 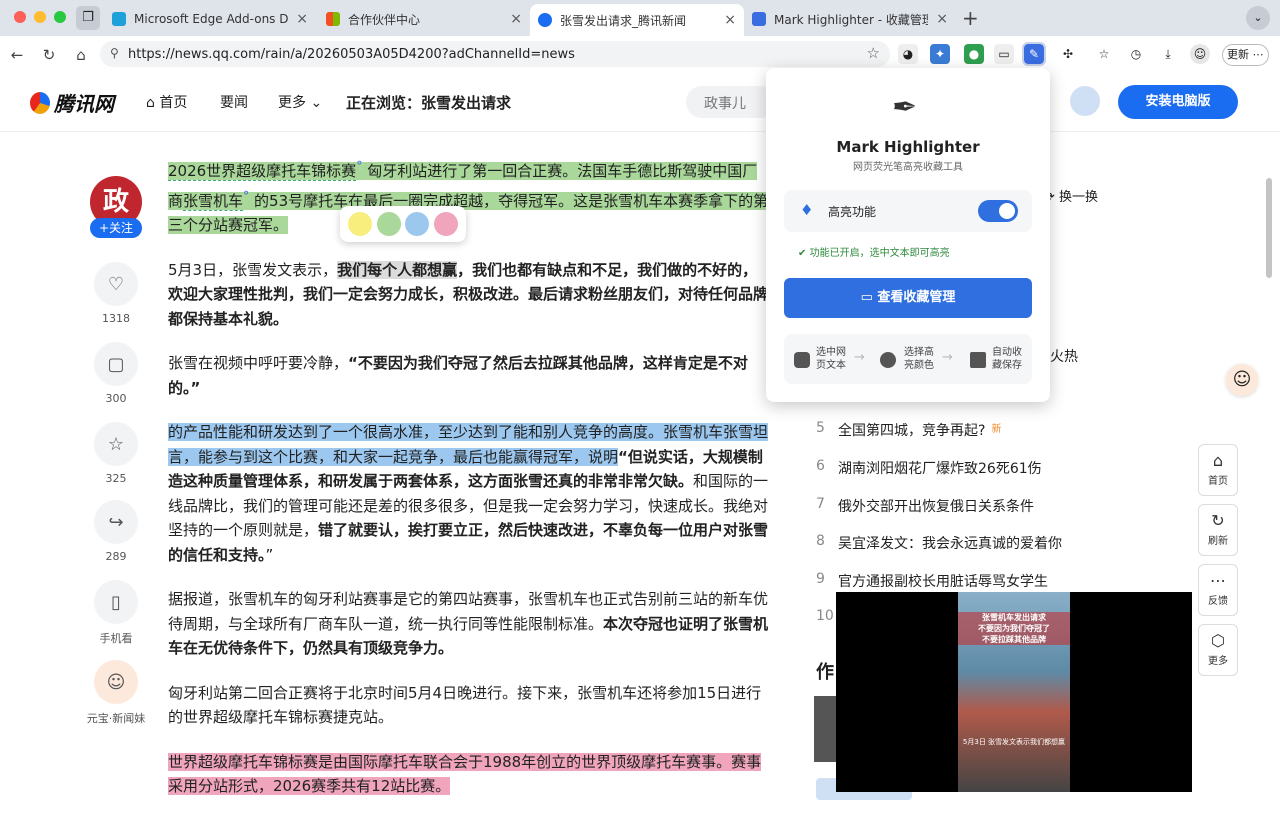 What do you see at coordinates (1269, 228) in the screenshot?
I see `page-scrollbar` at bounding box center [1269, 228].